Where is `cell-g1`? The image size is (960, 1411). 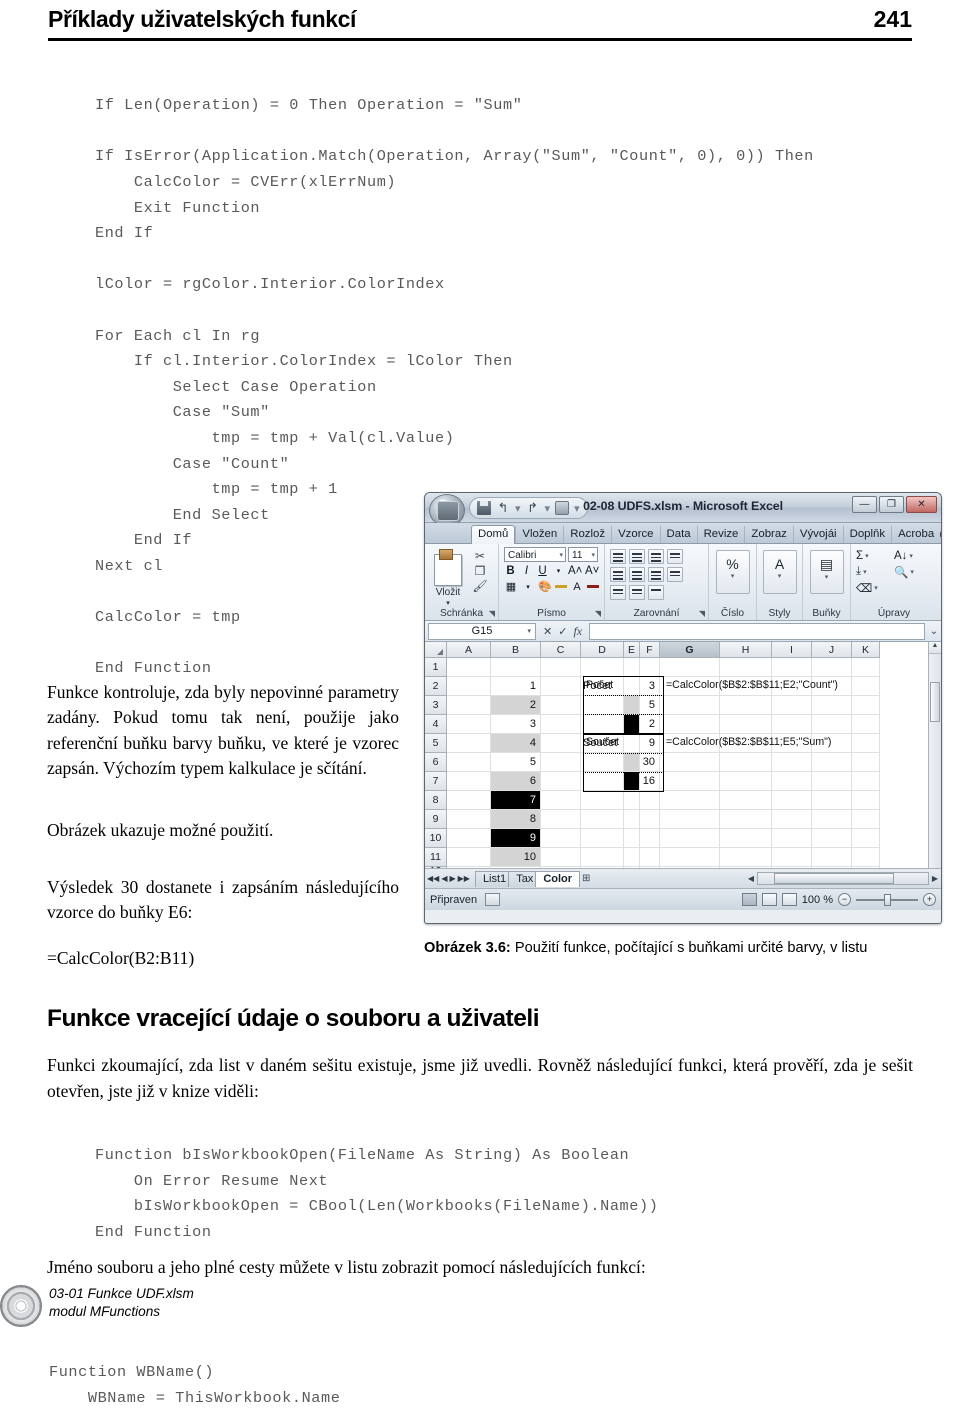
cell-g1 is located at coordinates (690, 667).